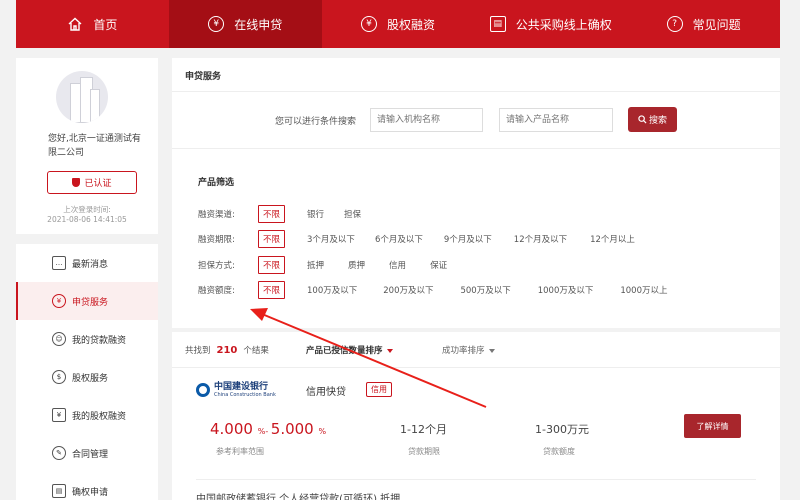 The image size is (800, 500). I want to click on menu-item-my-loans: ☺ 我的贷款融资, so click(87, 339).